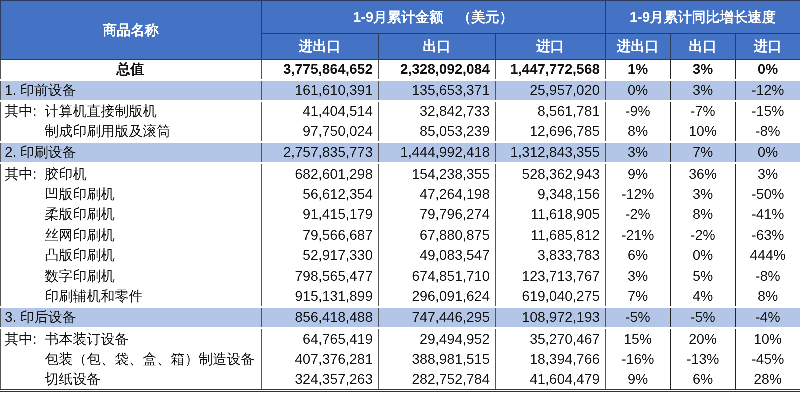 The image size is (800, 411). I want to click on table-cell: 7%, so click(703, 153).